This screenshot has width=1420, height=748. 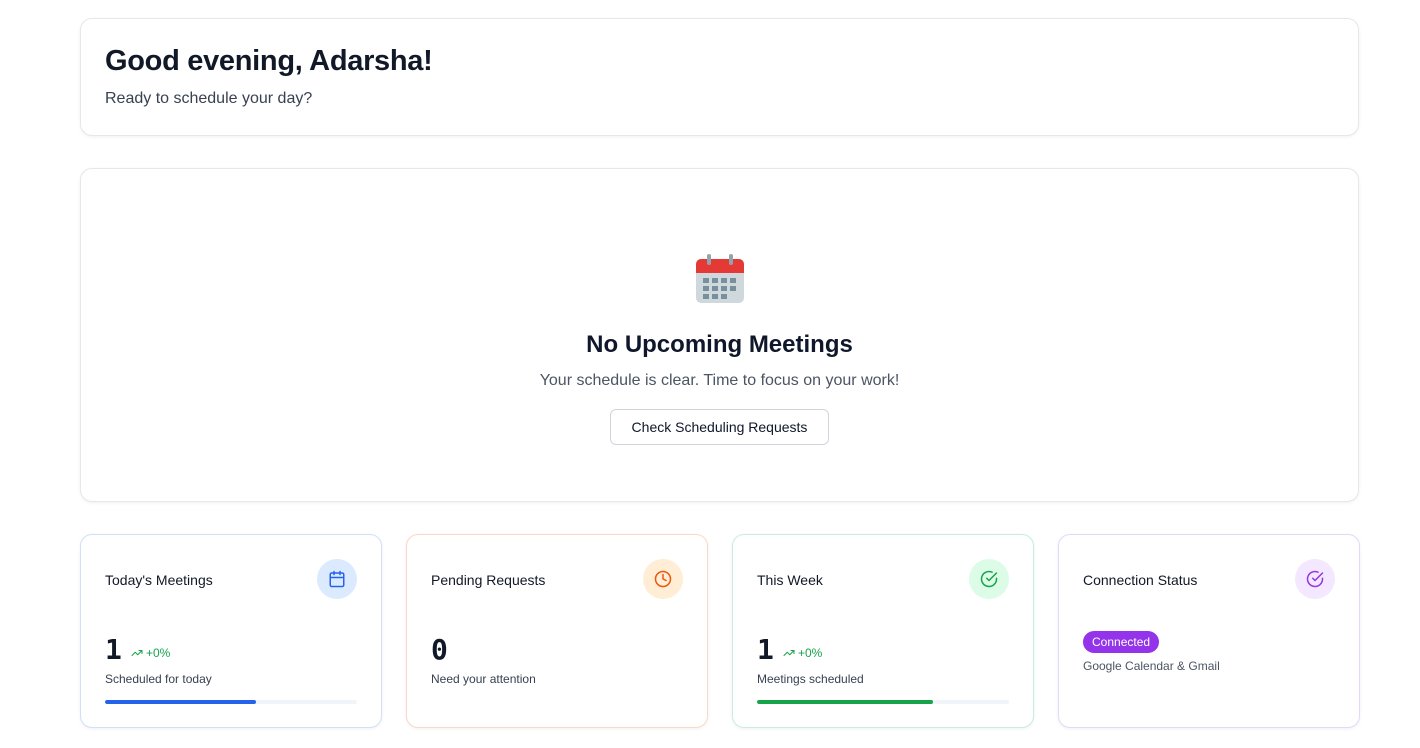 What do you see at coordinates (1151, 666) in the screenshot?
I see `connection-description: Google Calendar & Gmail` at bounding box center [1151, 666].